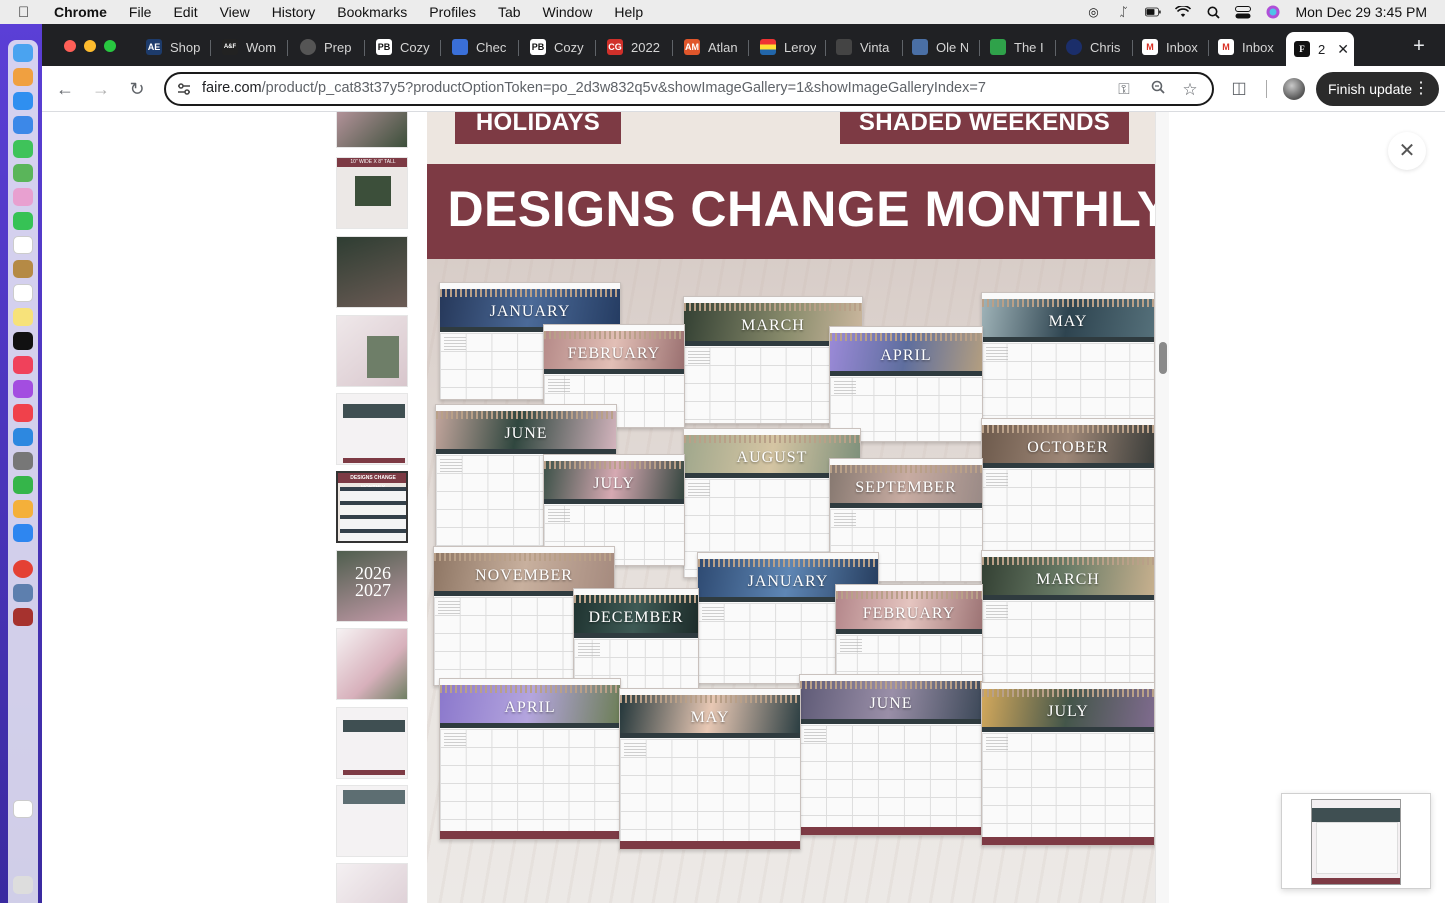 This screenshot has width=1445, height=903. I want to click on gallery-thumbnail: 10" WIDE X 8" TALL, so click(372, 193).